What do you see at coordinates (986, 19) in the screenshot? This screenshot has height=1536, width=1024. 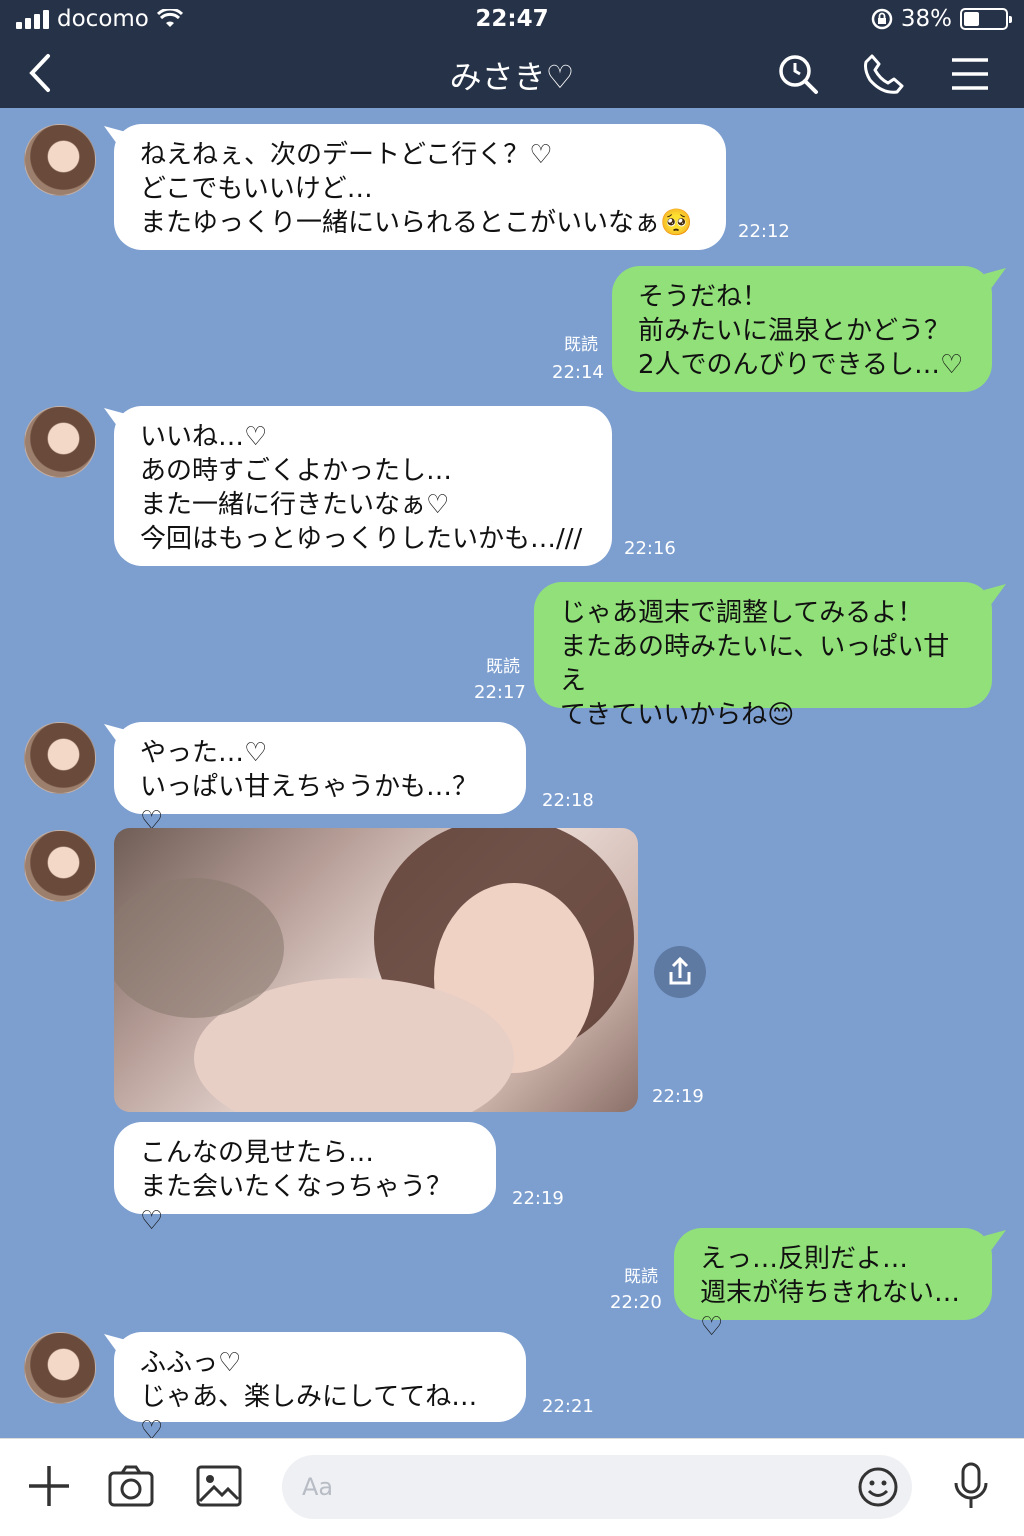 I see `battery-icon` at bounding box center [986, 19].